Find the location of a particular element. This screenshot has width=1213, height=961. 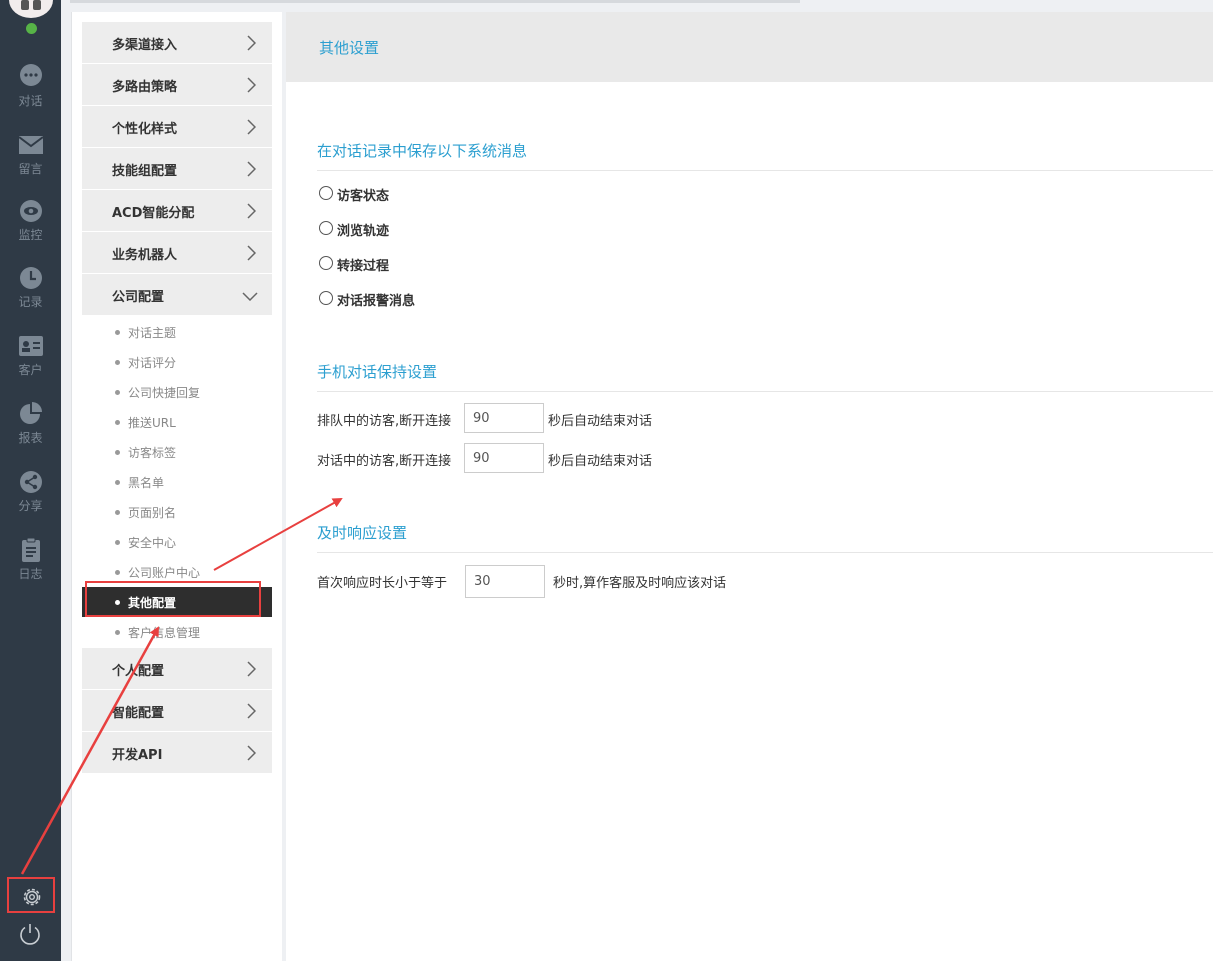

sub-item-label: 对话主题 is located at coordinates (152, 333).